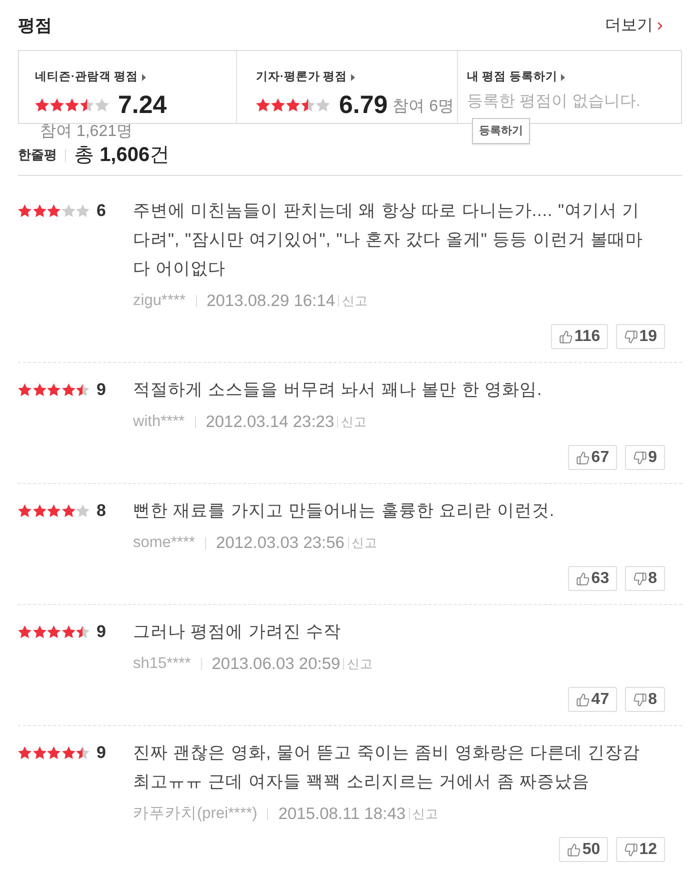 Image resolution: width=700 pixels, height=874 pixels. I want to click on dislike-button: 12, so click(640, 849).